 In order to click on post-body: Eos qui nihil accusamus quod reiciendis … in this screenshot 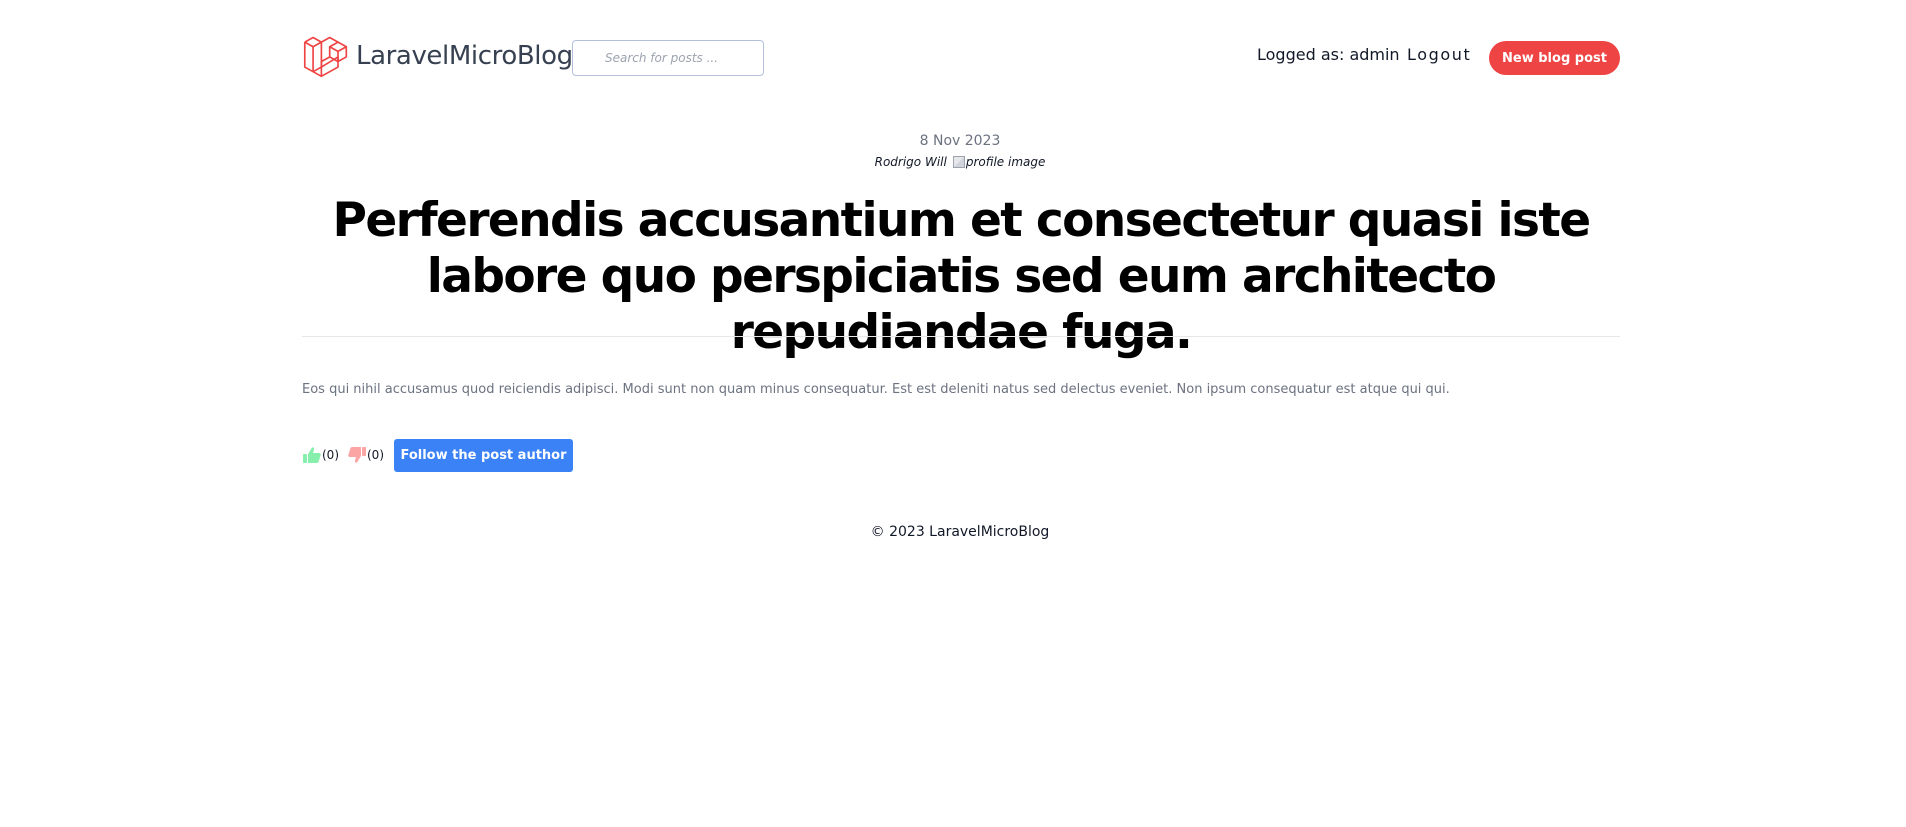, I will do `click(876, 389)`.